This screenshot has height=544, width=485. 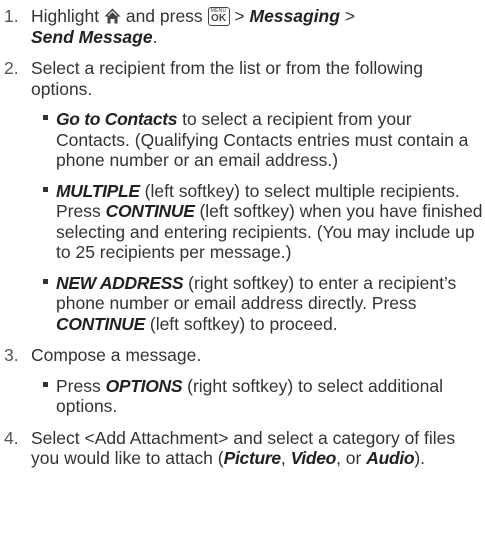 What do you see at coordinates (81, 385) in the screenshot?
I see `text-segment: Press` at bounding box center [81, 385].